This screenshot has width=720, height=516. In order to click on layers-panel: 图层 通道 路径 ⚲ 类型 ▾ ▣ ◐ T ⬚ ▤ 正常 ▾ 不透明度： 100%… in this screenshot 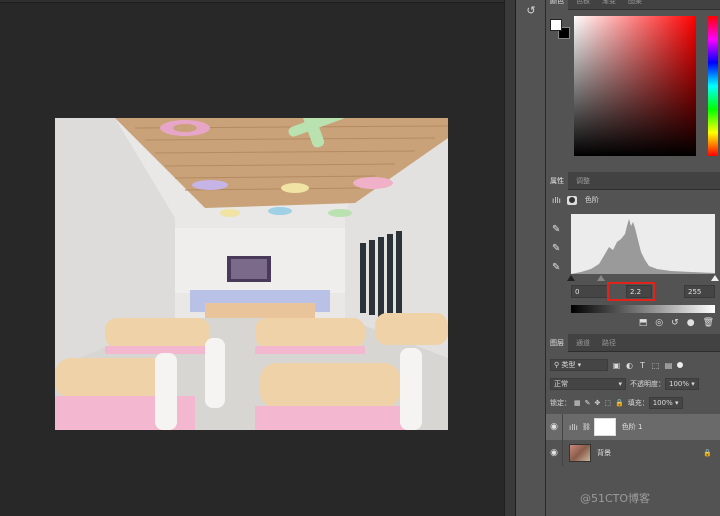, I will do `click(633, 425)`.